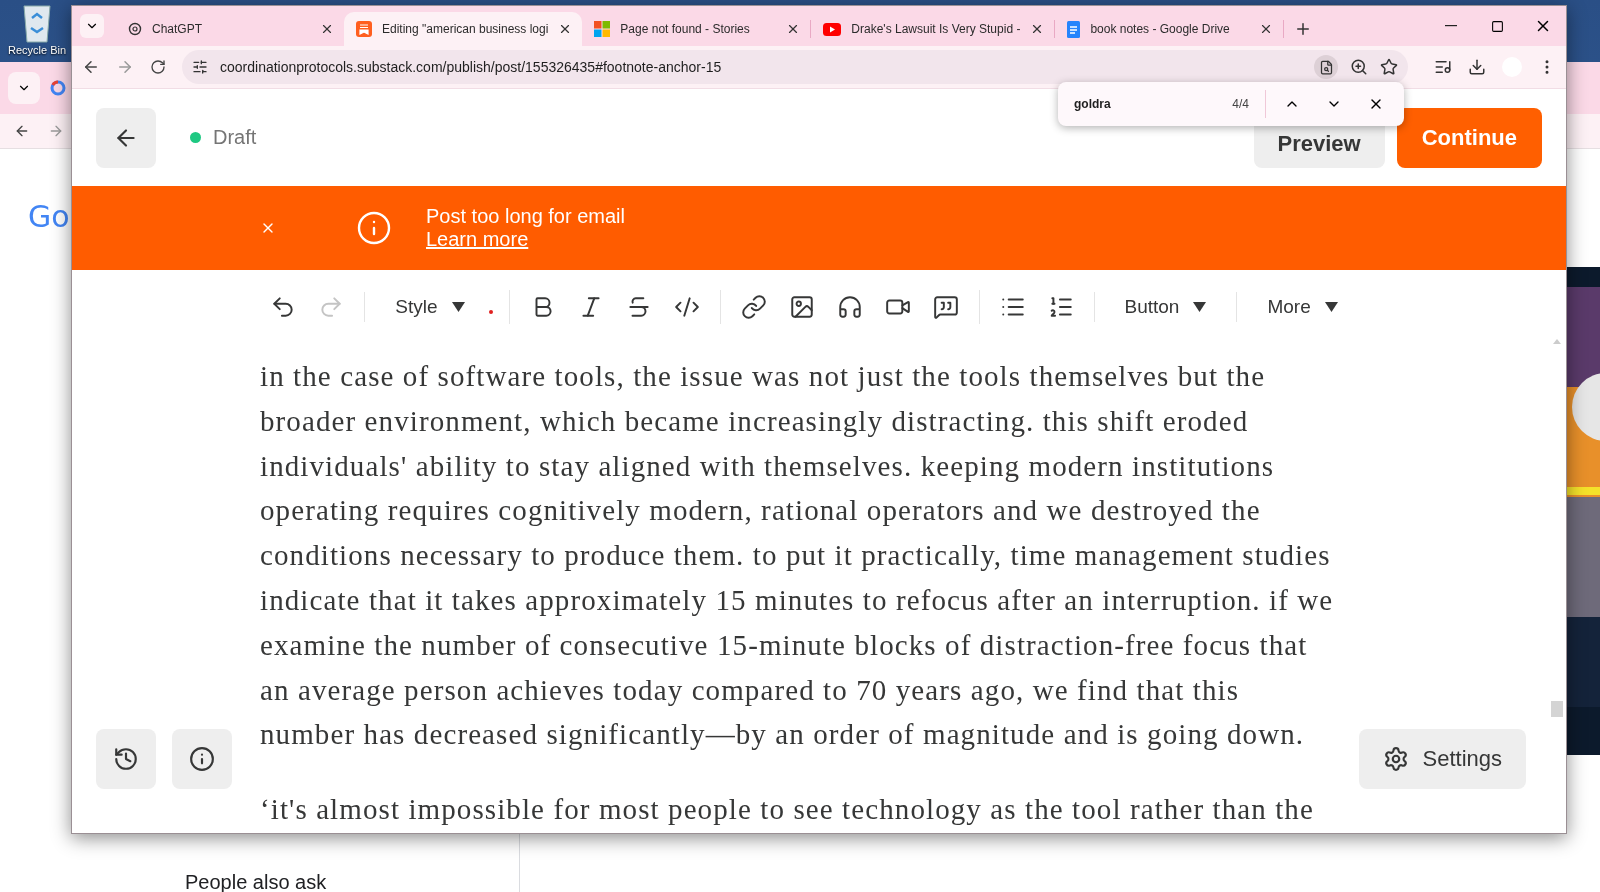 The height and width of the screenshot is (892, 1600). I want to click on browser-tab: book notes - Google Drive, so click(1169, 29).